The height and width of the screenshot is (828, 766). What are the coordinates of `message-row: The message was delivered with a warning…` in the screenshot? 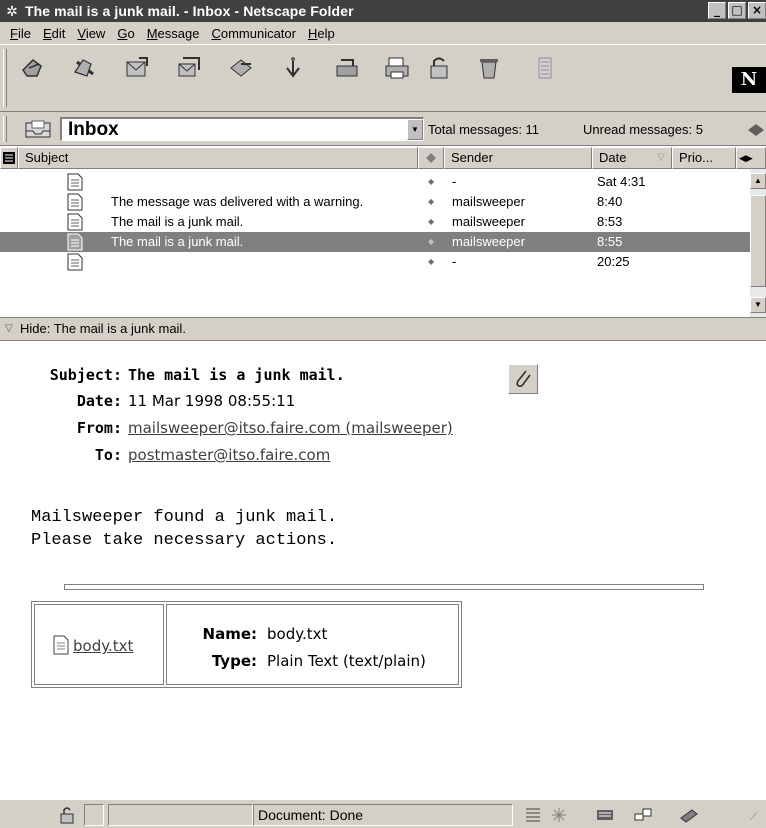 It's located at (375, 202).